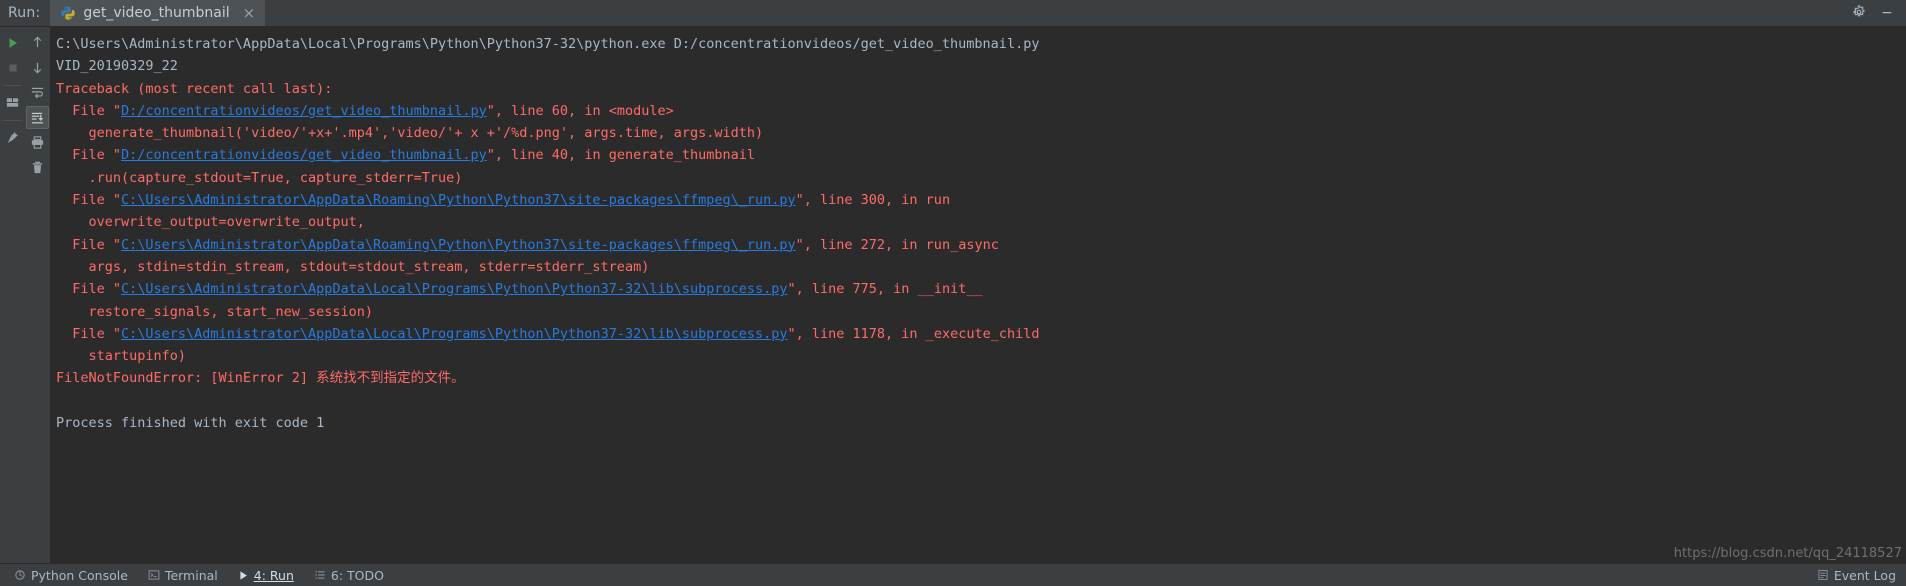 The width and height of the screenshot is (1906, 586). What do you see at coordinates (981, 423) in the screenshot?
I see `console-line: Process finished with exit code 1` at bounding box center [981, 423].